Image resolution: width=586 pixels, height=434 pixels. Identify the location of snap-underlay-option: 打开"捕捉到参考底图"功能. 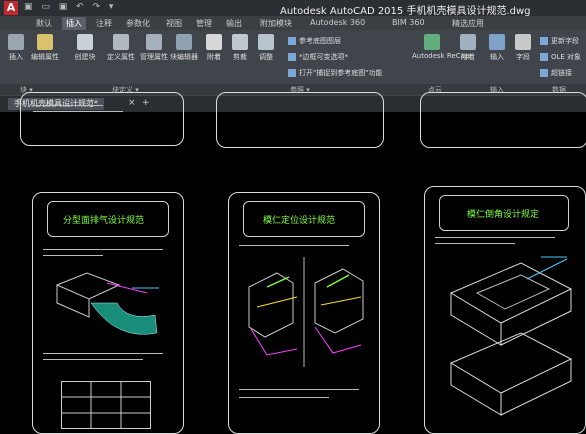
(335, 73).